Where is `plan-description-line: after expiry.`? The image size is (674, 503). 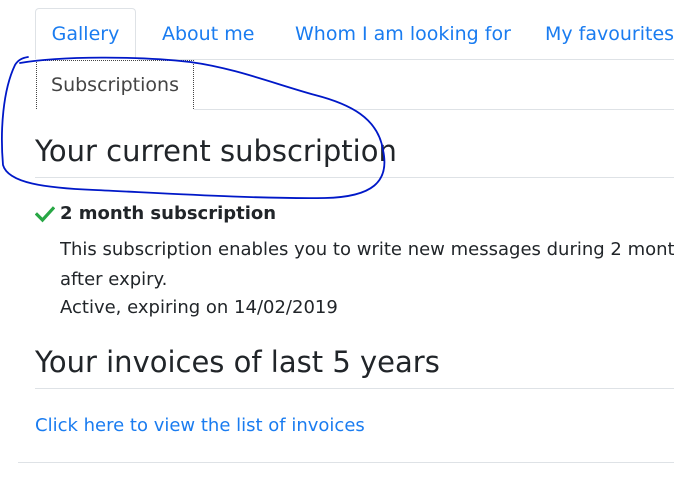 plan-description-line: after expiry. is located at coordinates (114, 279).